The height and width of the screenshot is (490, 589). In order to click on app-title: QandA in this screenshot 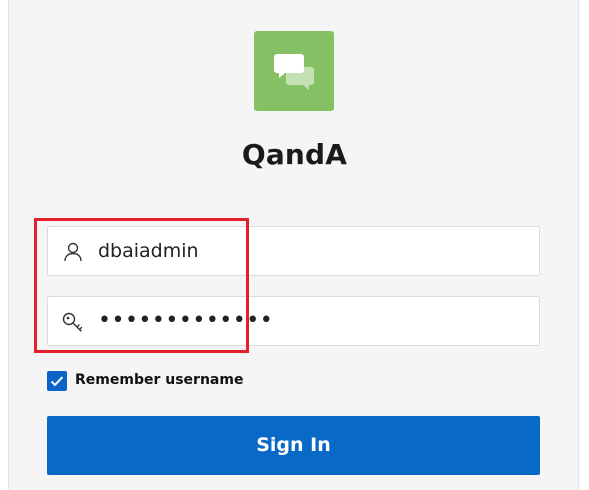, I will do `click(294, 154)`.